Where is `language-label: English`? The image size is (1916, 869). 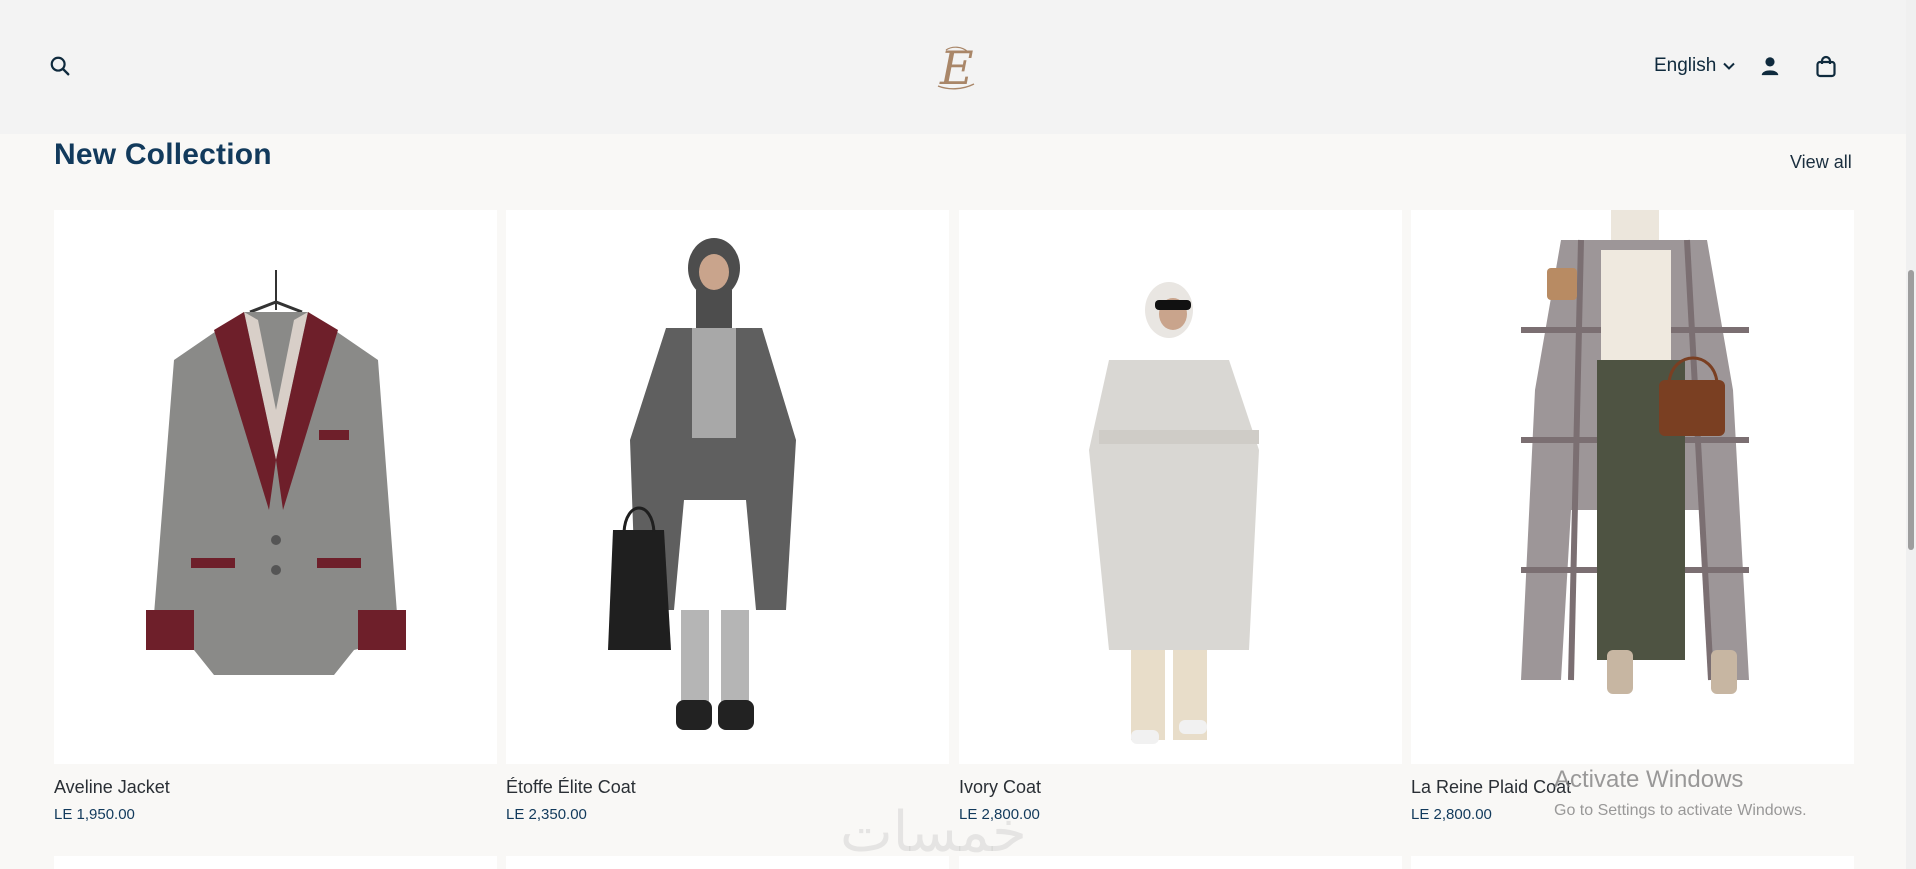
language-label: English is located at coordinates (1685, 65).